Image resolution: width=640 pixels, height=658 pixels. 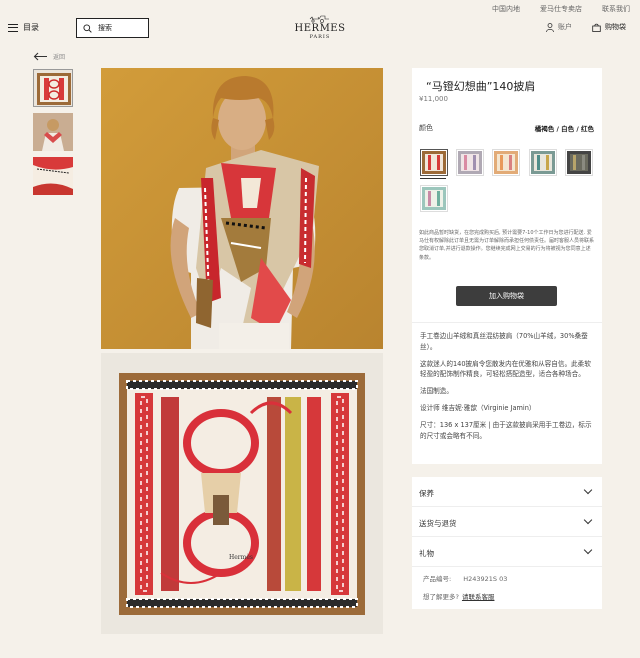 What do you see at coordinates (506, 162) in the screenshot?
I see `swatch-peach` at bounding box center [506, 162].